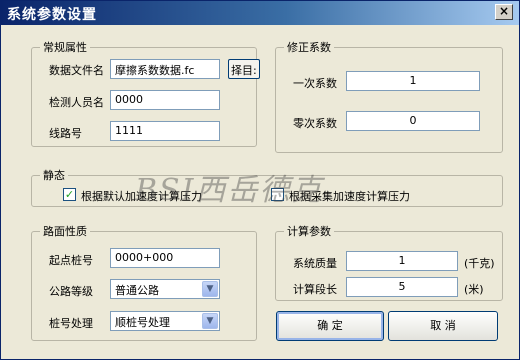 Image resolution: width=520 pixels, height=360 pixels. I want to click on default-accel-label: 根据默认加速度计算压力, so click(141, 196).